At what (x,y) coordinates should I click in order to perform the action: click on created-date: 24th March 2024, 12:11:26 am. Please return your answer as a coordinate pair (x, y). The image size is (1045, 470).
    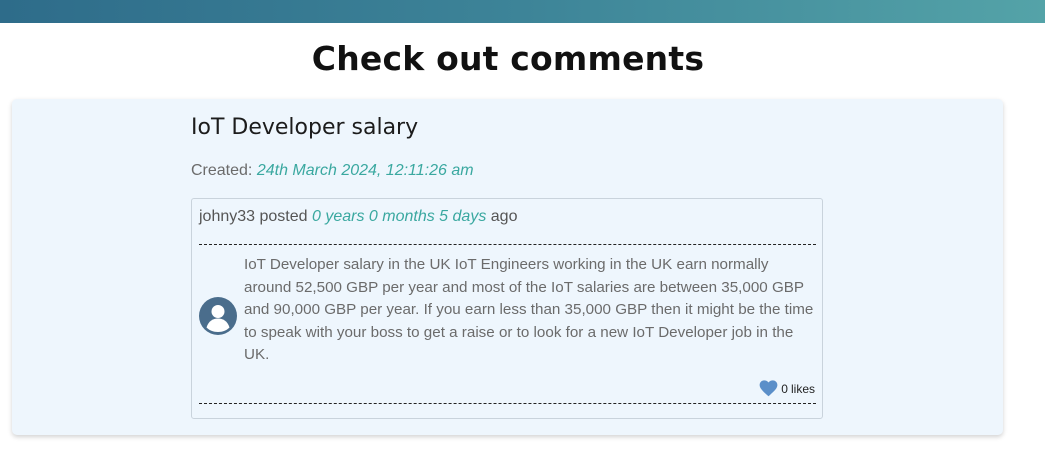
    Looking at the image, I should click on (365, 170).